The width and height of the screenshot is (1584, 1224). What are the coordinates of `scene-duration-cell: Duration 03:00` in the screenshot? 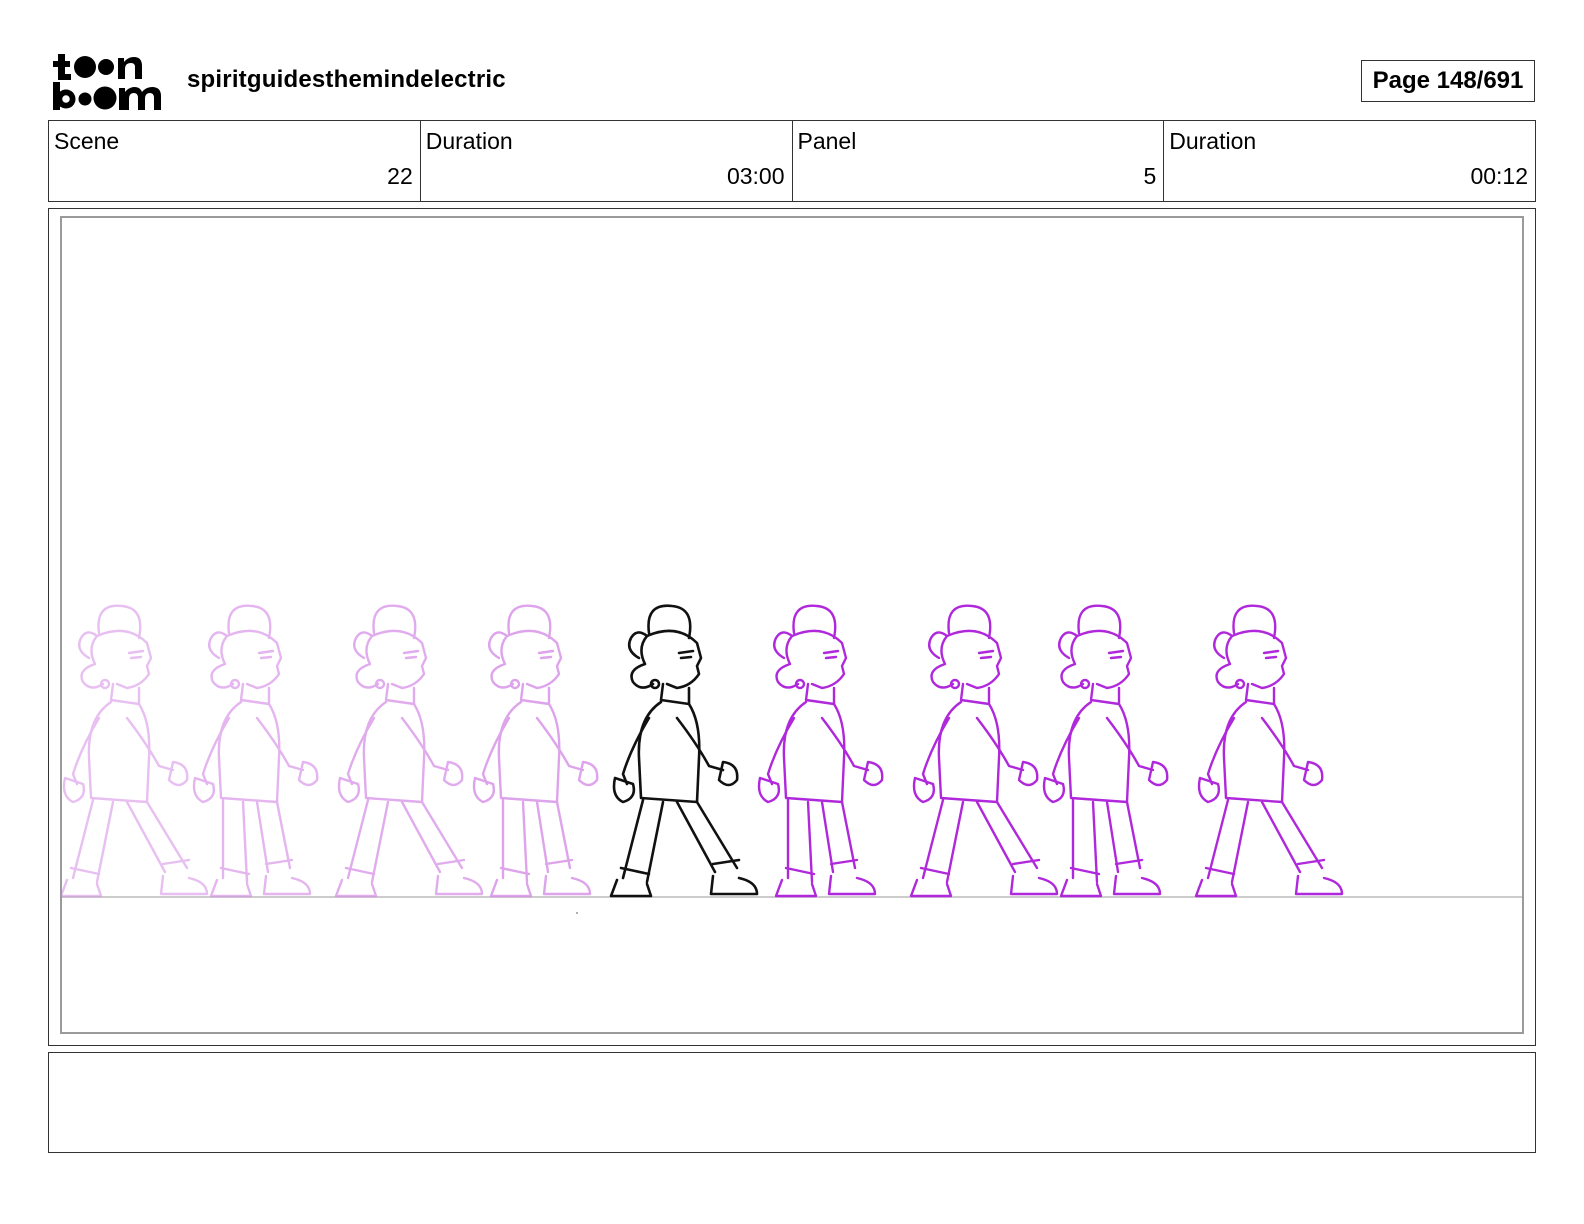 It's located at (607, 161).